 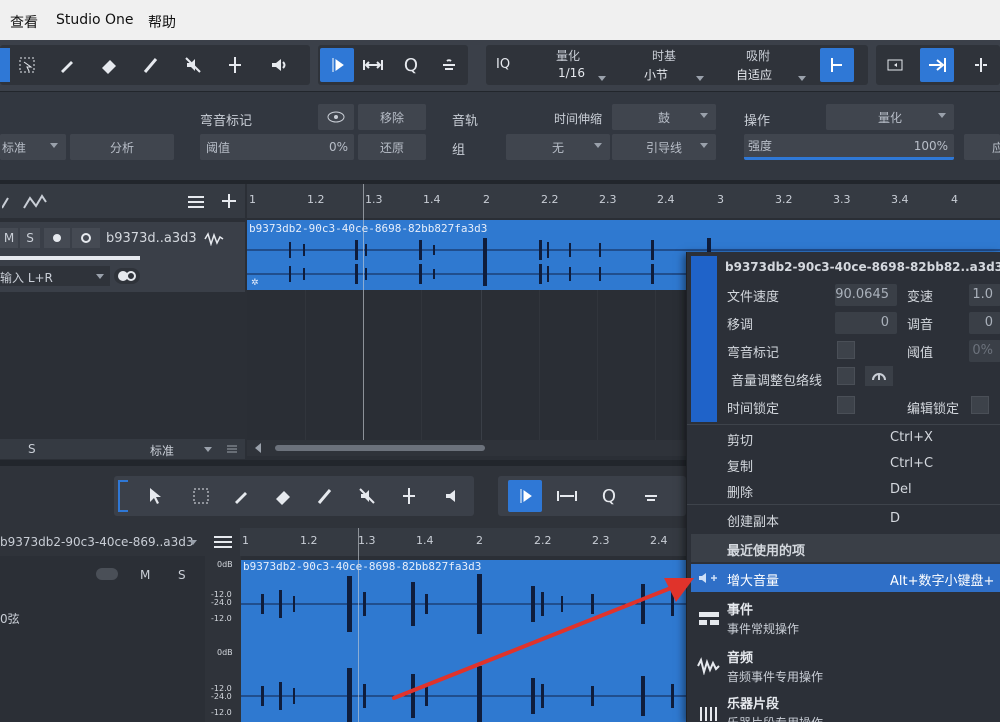 What do you see at coordinates (843, 494) in the screenshot?
I see `delete-menu-item: 删除 Del` at bounding box center [843, 494].